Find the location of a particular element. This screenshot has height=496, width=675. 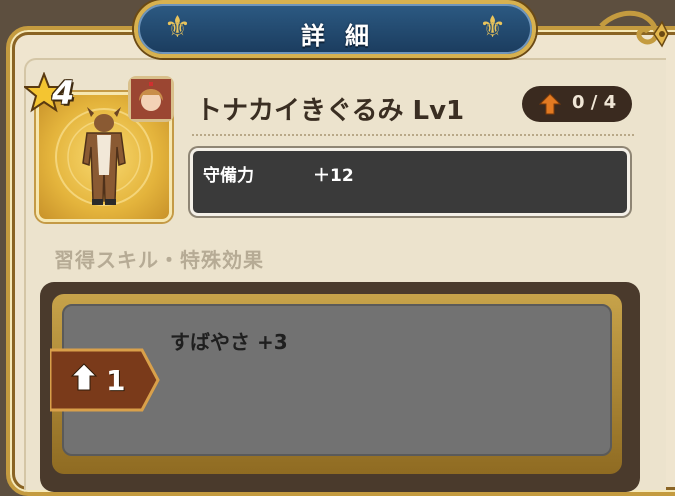

item-name: トナカイきぐるみ Lv1 is located at coordinates (330, 111).